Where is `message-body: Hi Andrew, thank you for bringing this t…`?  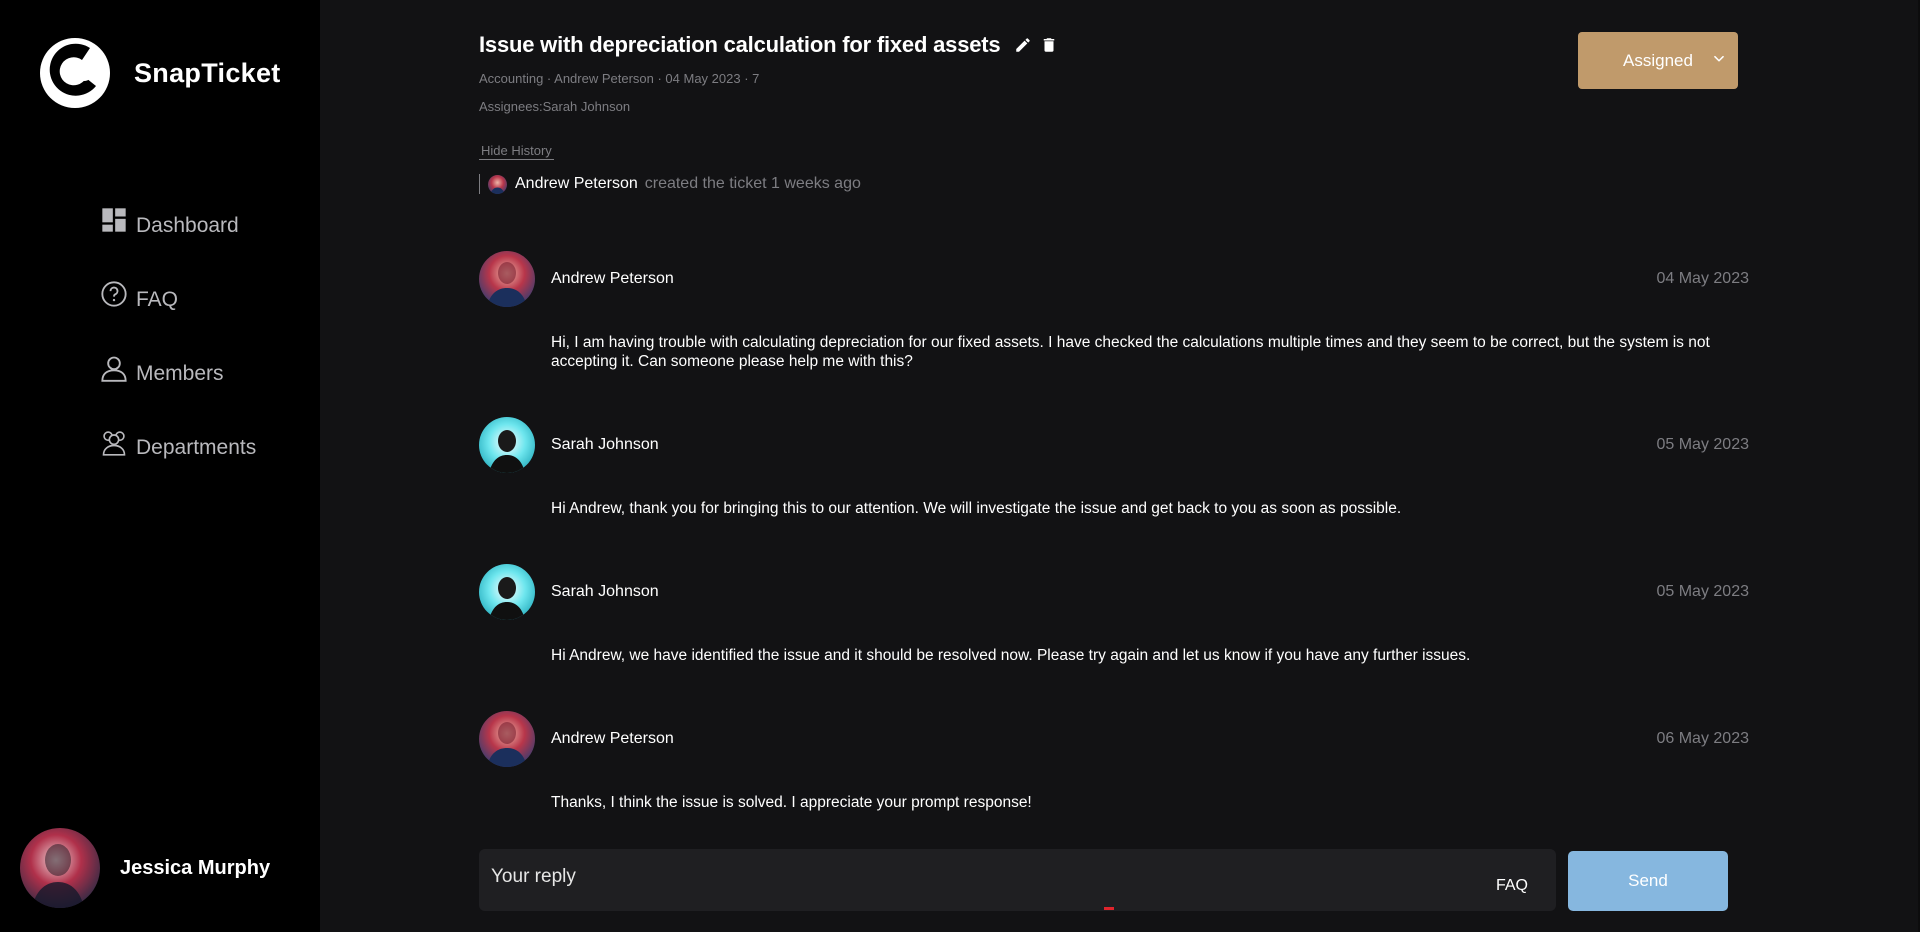 message-body: Hi Andrew, thank you for bringing this t… is located at coordinates (976, 508).